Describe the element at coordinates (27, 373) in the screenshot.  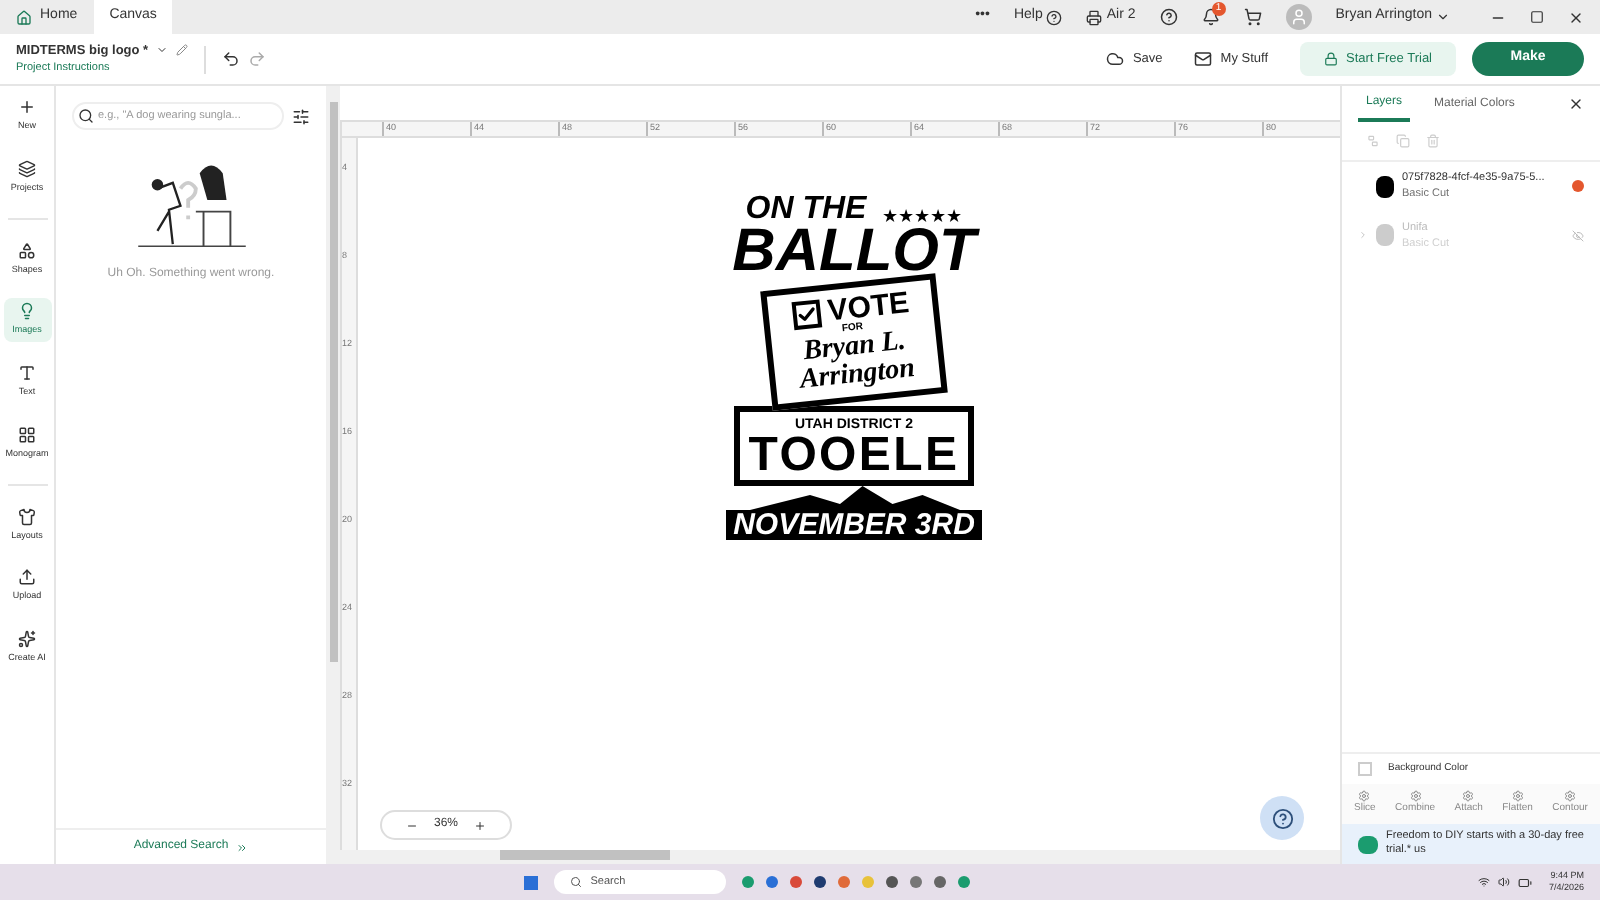
I see `text-icon` at that location.